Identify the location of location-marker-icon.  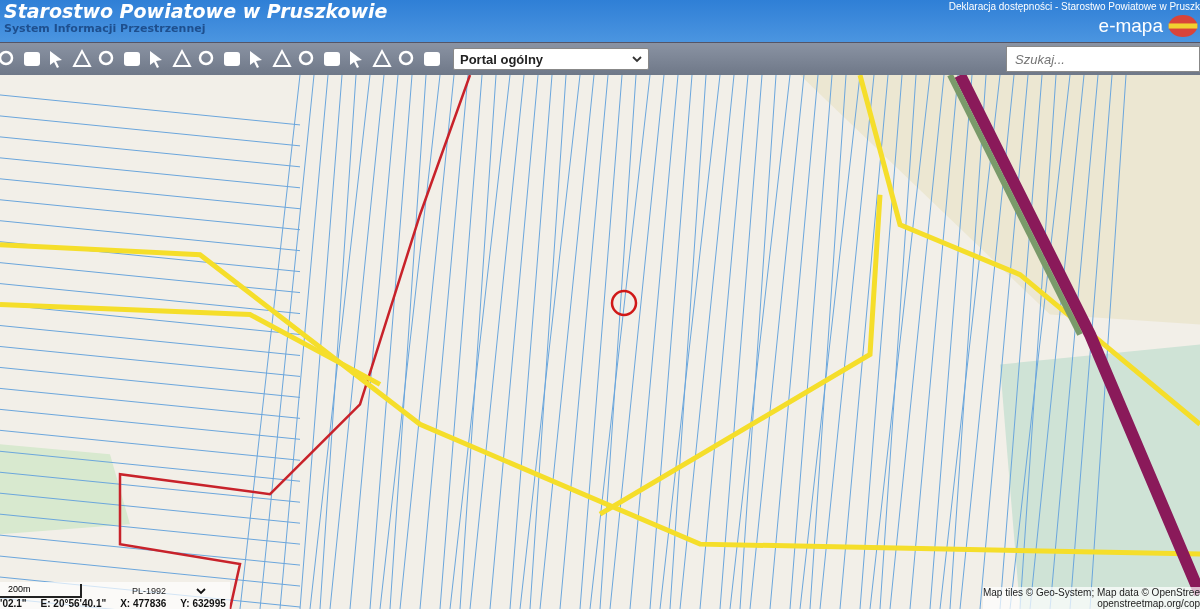
(624, 303).